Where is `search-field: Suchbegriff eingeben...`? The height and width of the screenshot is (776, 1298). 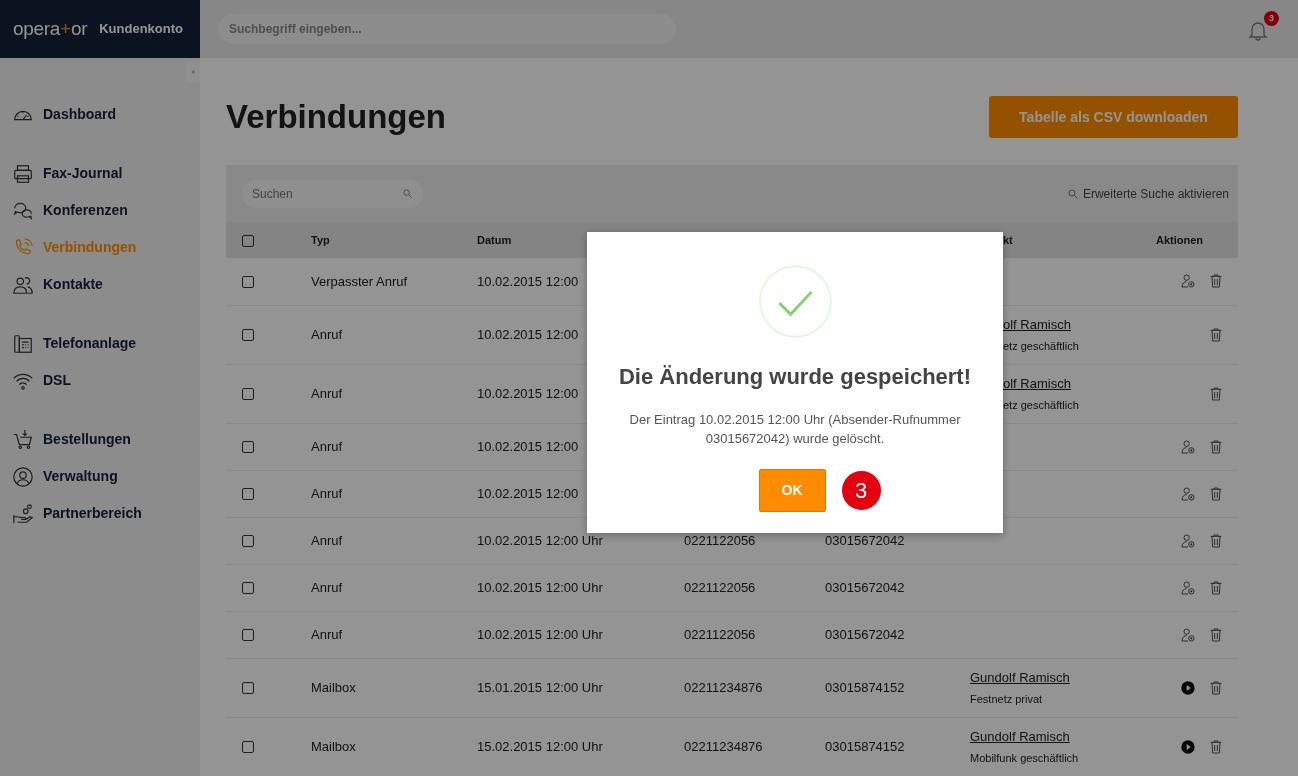 search-field: Suchbegriff eingeben... is located at coordinates (447, 29).